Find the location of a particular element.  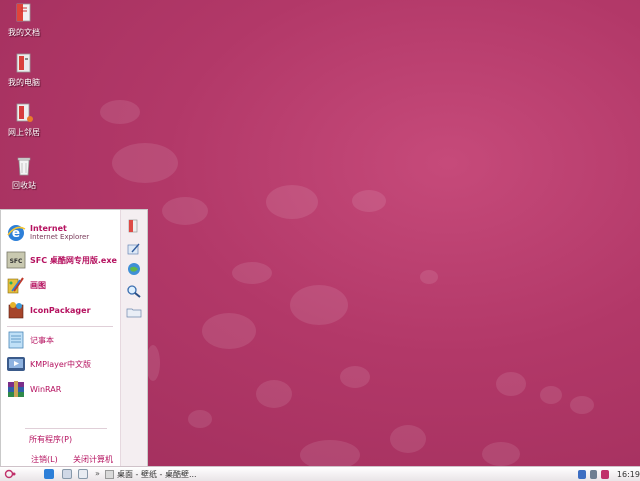

kmplayer-icon is located at coordinates (16, 364).